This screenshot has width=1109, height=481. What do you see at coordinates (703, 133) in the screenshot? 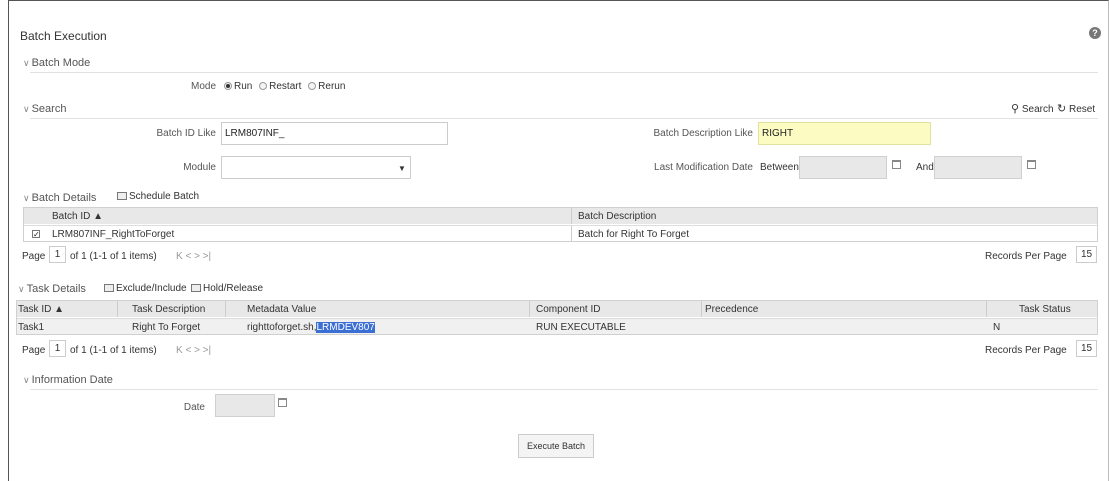
I see `batch-desc-label: Batch Description Like` at bounding box center [703, 133].